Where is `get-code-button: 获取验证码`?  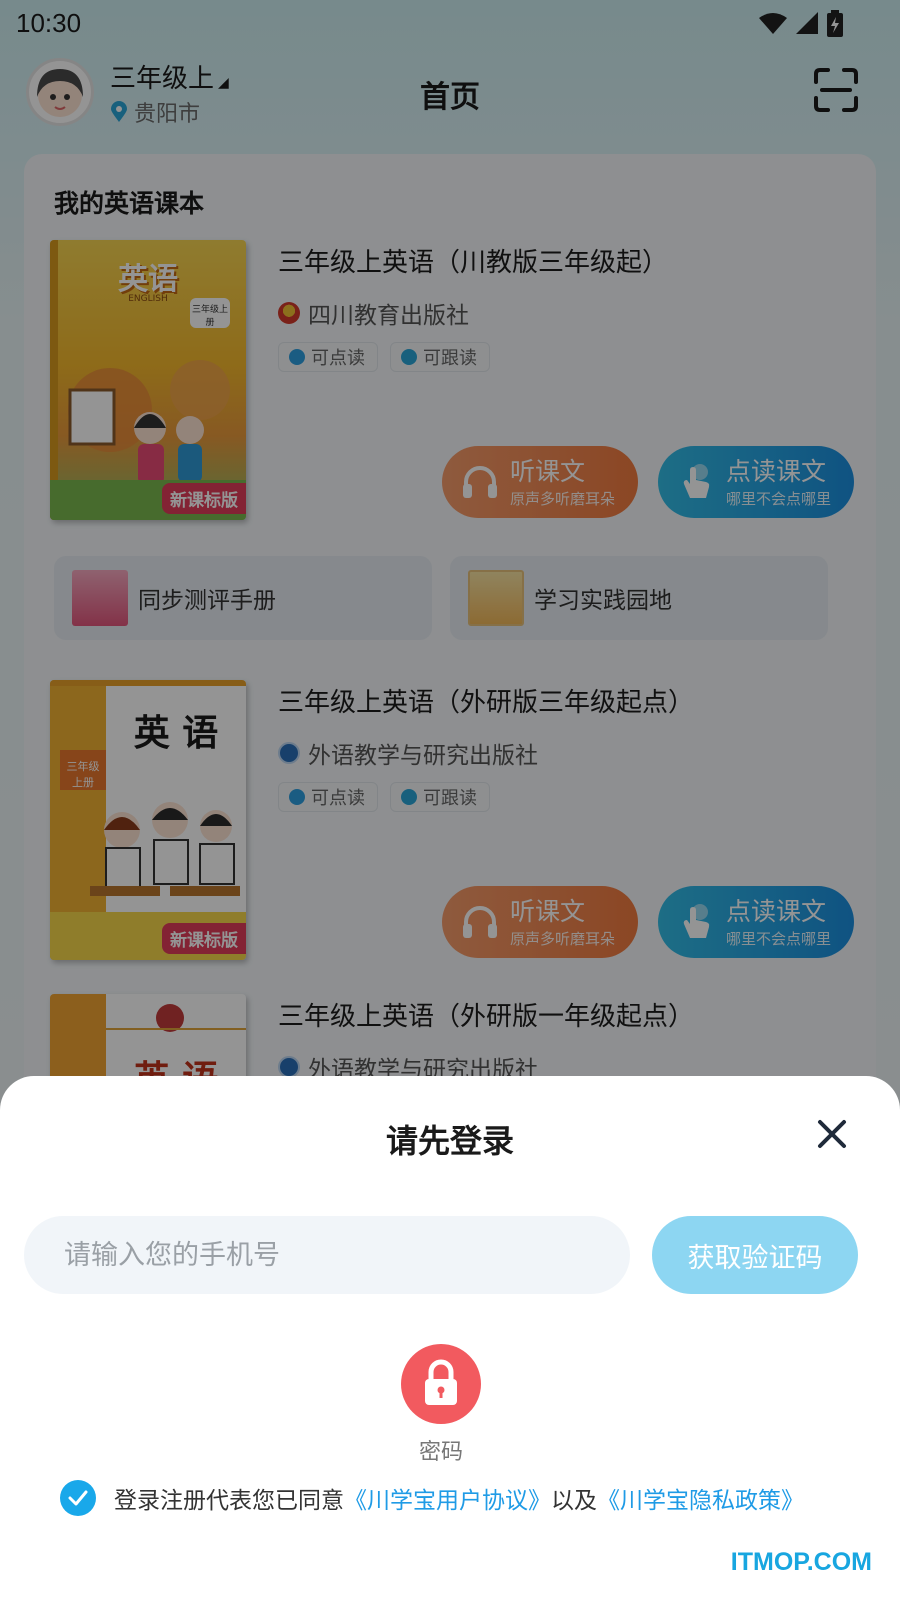
get-code-button: 获取验证码 is located at coordinates (755, 1255).